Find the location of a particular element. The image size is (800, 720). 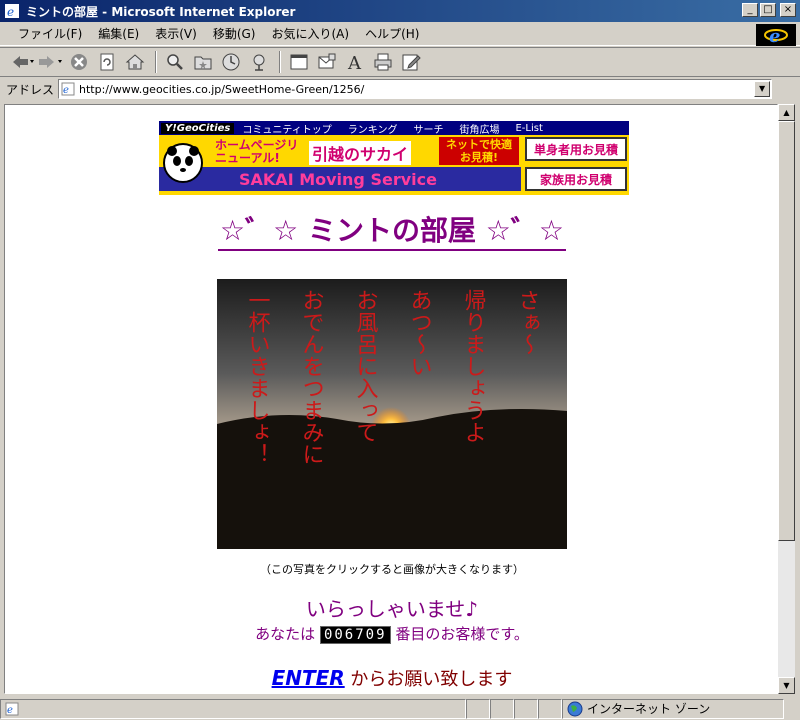

ad-footer: SAKAI Moving Service is located at coordinates (340, 179).